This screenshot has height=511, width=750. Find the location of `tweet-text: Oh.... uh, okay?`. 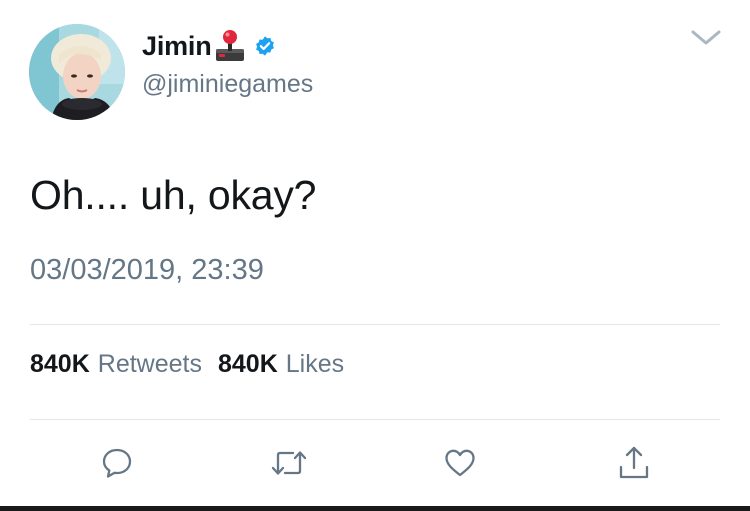

tweet-text: Oh.... uh, okay? is located at coordinates (173, 195).